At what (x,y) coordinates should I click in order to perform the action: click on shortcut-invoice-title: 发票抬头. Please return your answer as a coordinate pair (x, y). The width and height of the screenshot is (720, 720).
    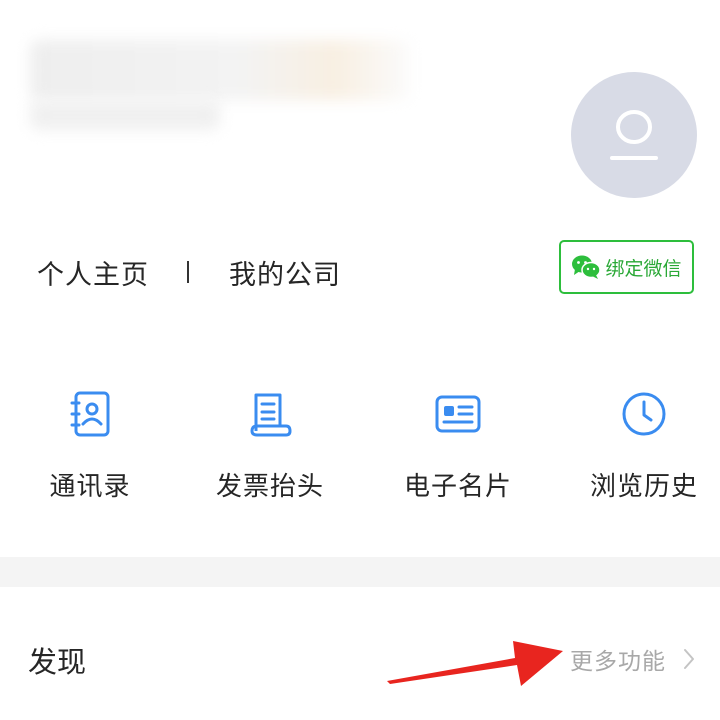
    Looking at the image, I should click on (270, 441).